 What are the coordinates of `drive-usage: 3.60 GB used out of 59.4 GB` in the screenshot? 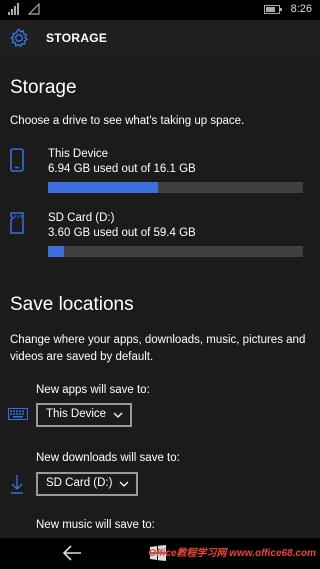 It's located at (122, 233).